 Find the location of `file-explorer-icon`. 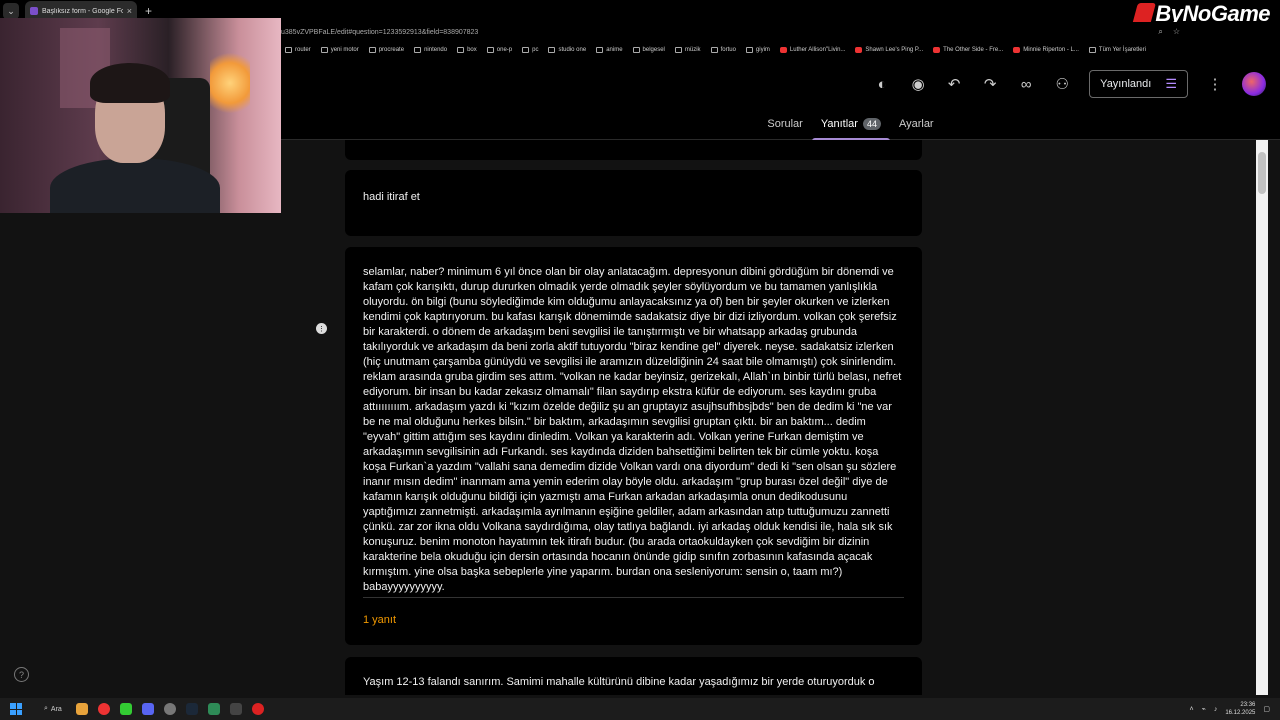

file-explorer-icon is located at coordinates (81, 709).